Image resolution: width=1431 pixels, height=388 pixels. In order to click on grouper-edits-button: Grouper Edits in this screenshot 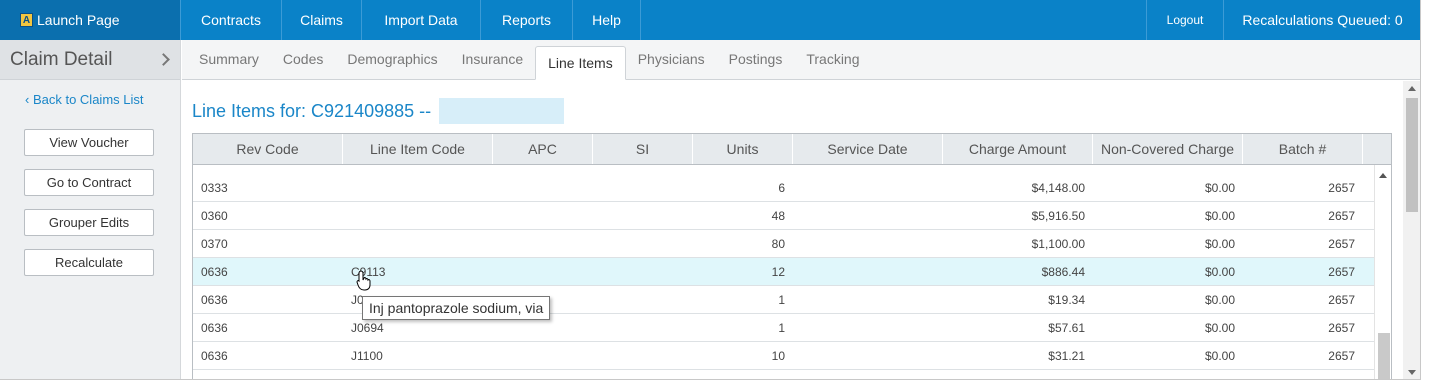, I will do `click(89, 222)`.